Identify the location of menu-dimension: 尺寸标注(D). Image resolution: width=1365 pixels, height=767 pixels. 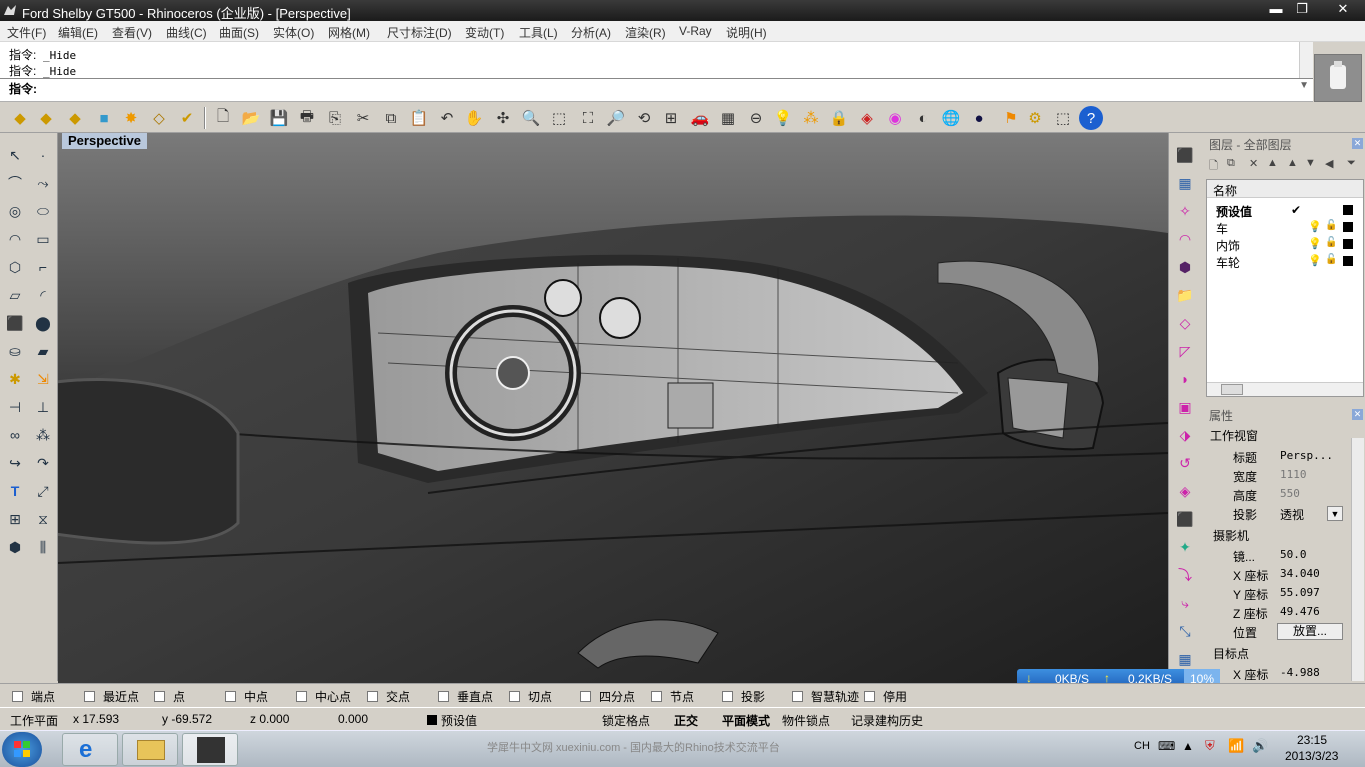
(419, 32).